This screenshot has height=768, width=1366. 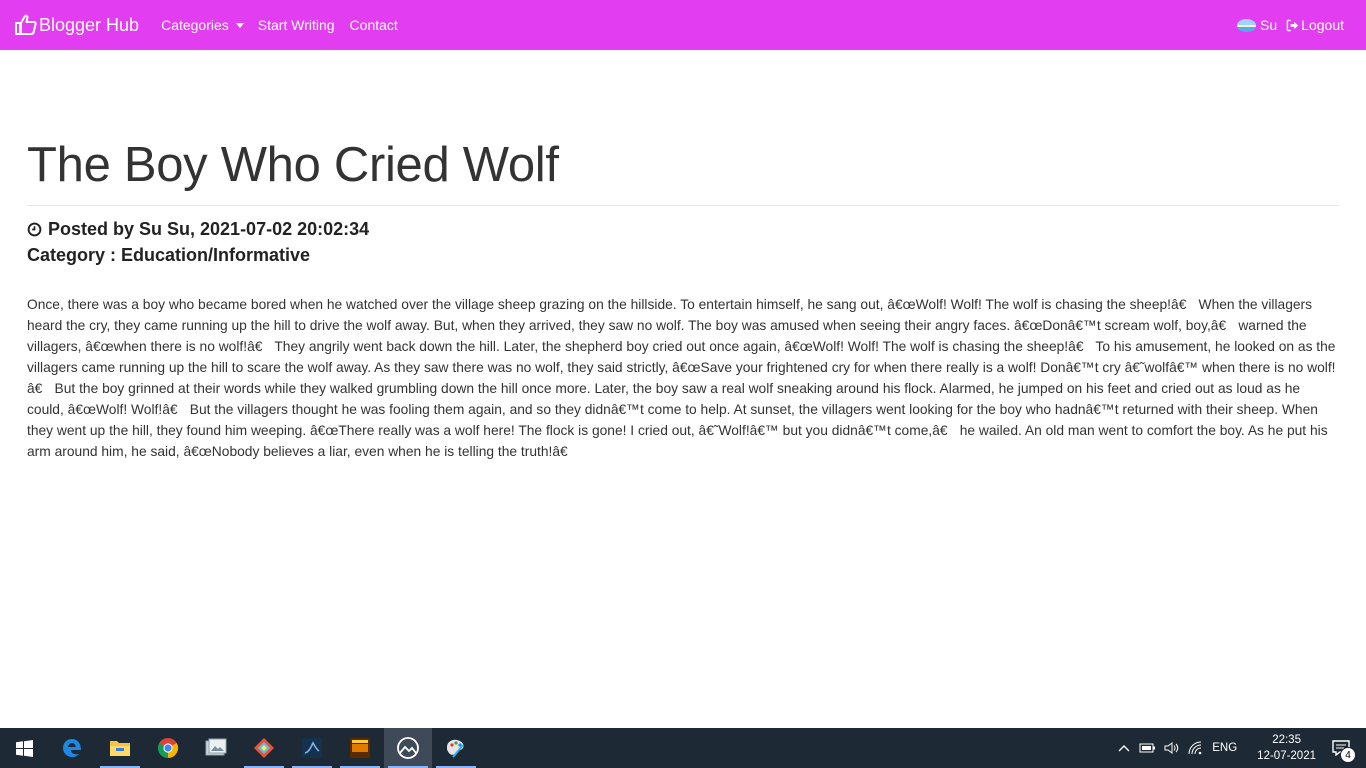 I want to click on avatar, so click(x=1247, y=25).